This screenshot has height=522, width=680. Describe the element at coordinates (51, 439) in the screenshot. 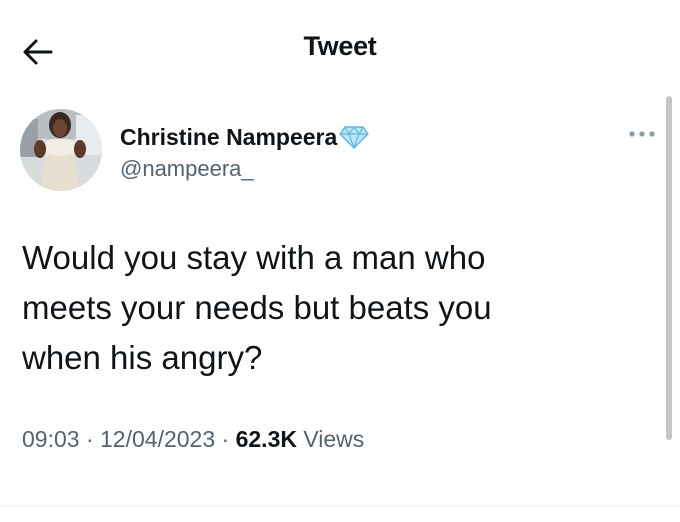

I see `tweet-time: 09:03` at that location.